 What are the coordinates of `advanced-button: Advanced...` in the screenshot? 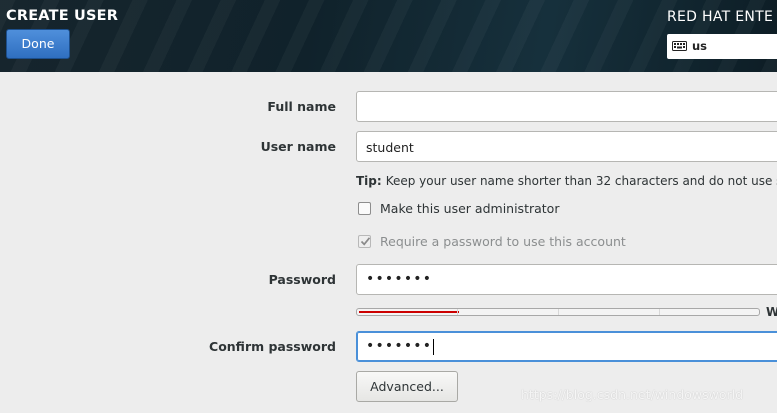 It's located at (407, 386).